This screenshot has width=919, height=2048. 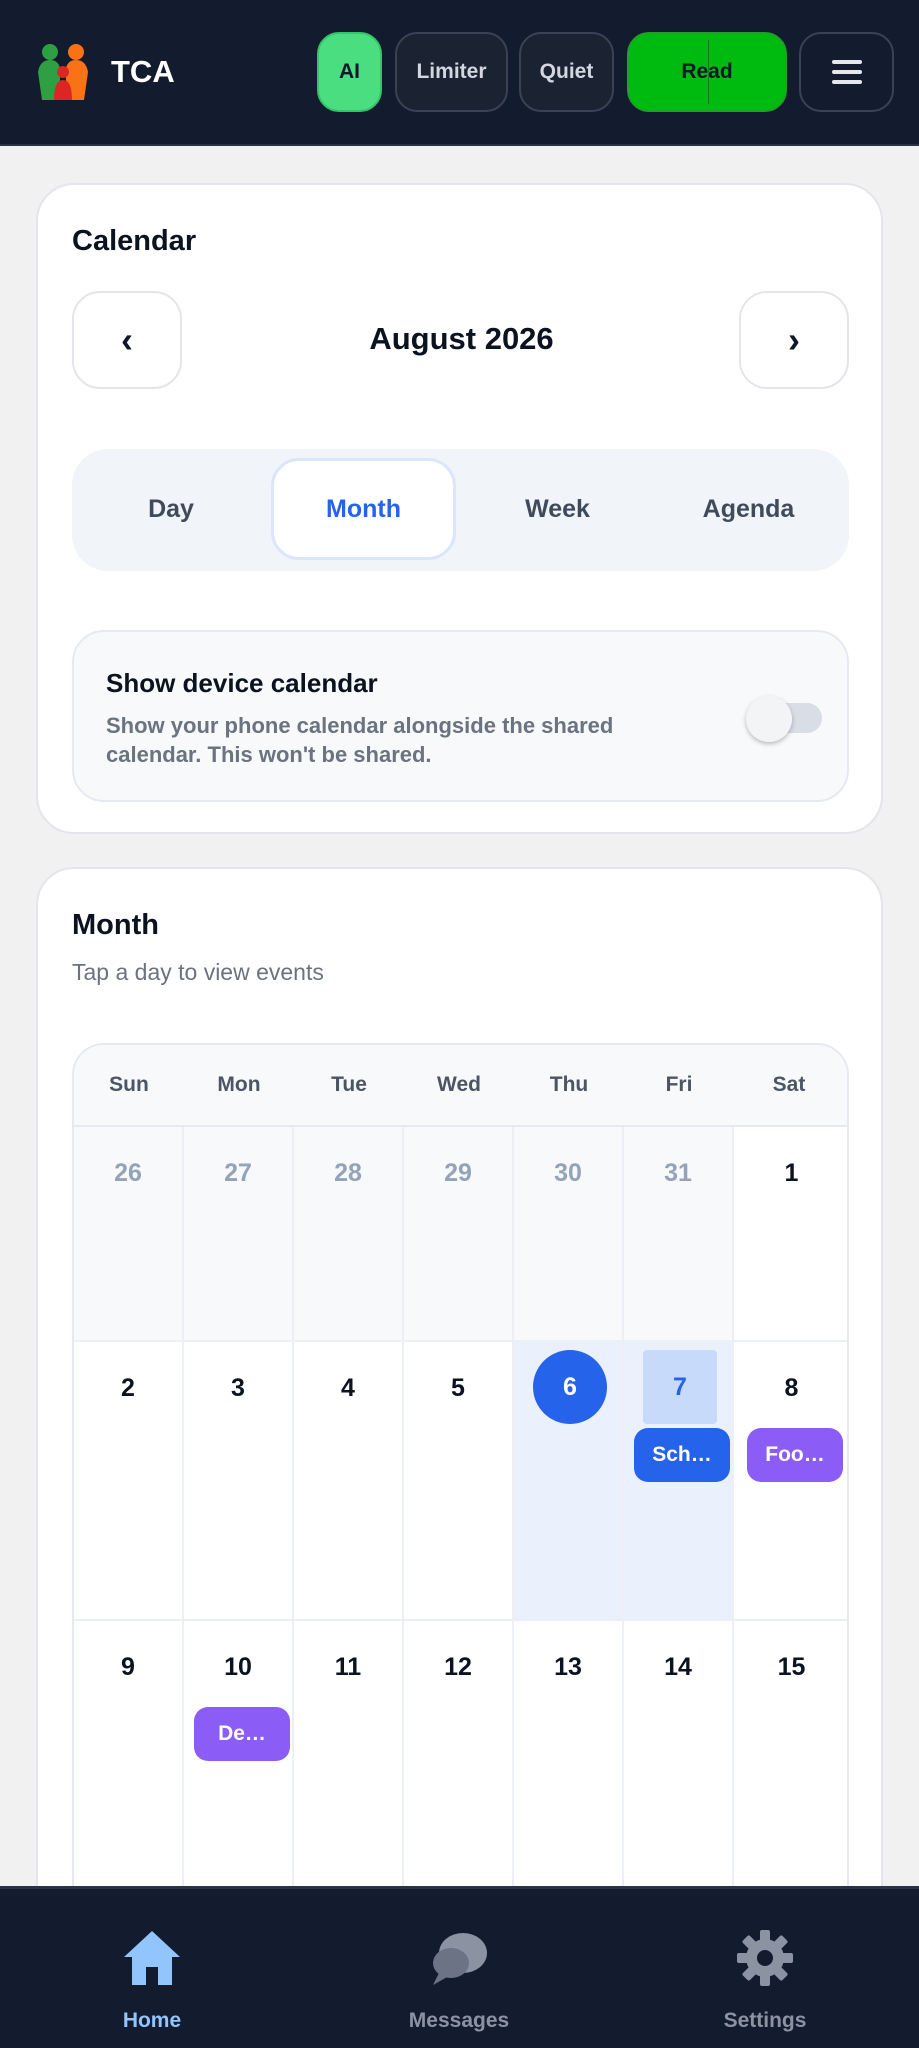 I want to click on current-month-label: August 2026, so click(x=461, y=338).